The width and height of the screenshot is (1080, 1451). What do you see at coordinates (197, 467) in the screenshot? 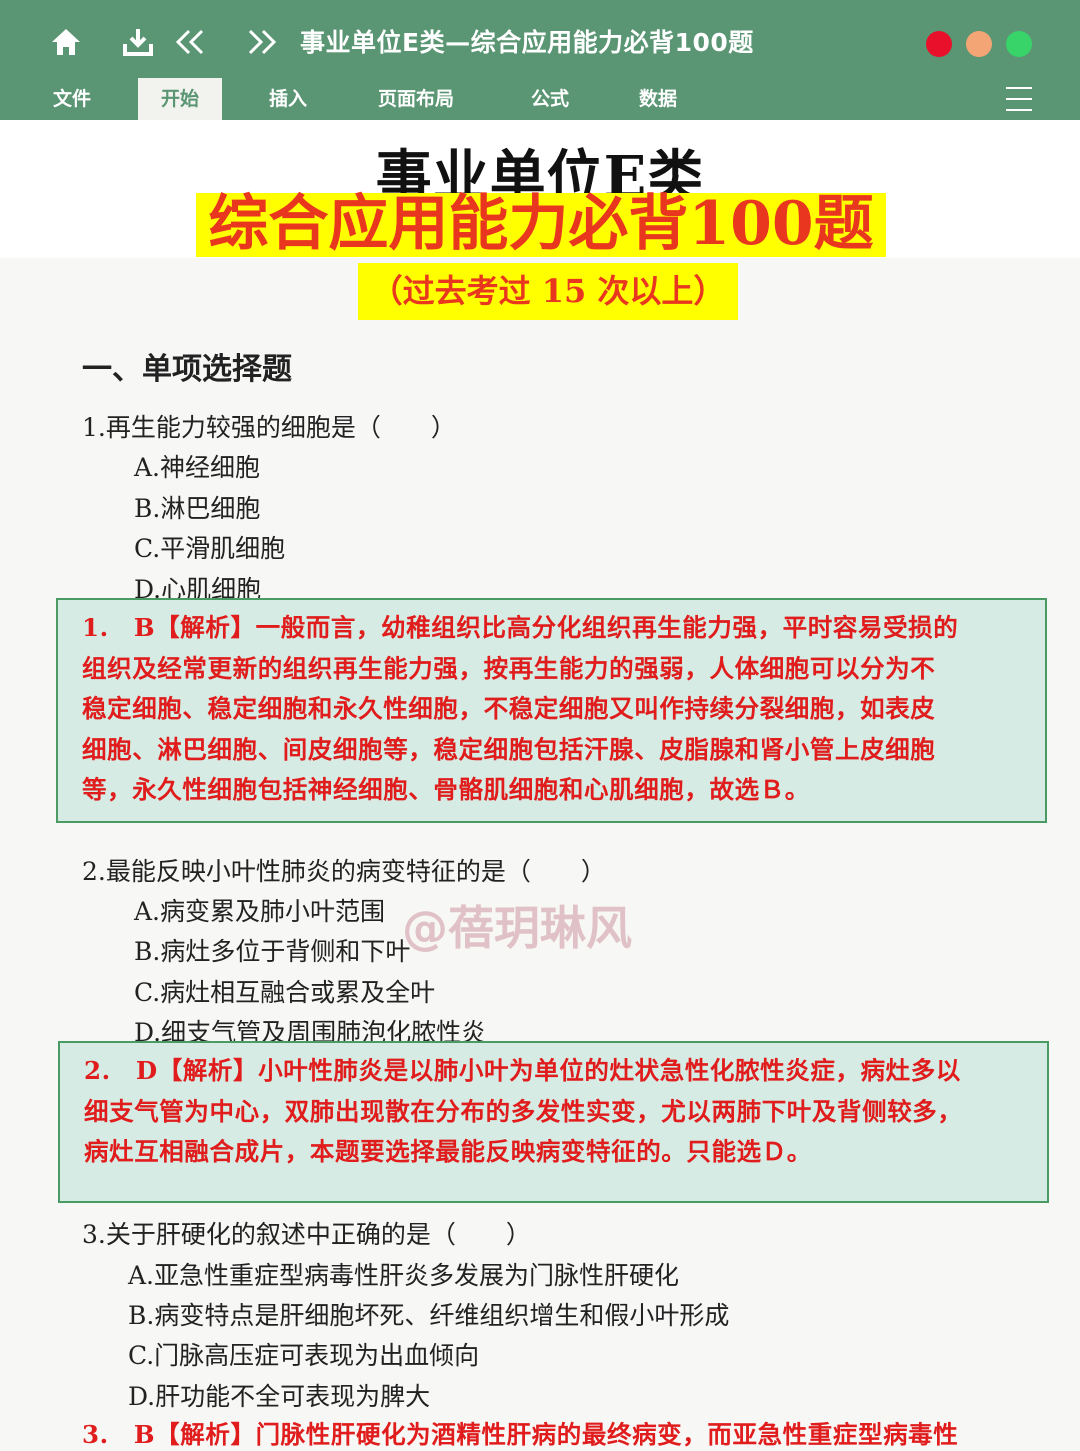
I see `question-option: A.神经细胞` at bounding box center [197, 467].